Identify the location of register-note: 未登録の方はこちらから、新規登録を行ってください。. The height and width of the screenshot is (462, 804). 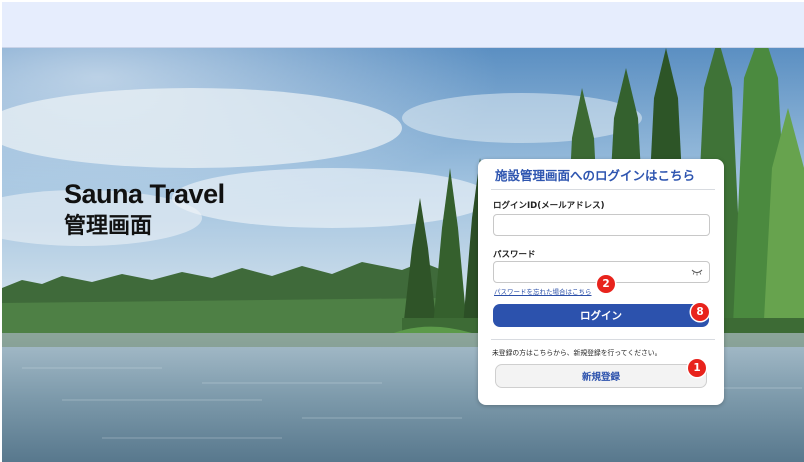
(577, 353).